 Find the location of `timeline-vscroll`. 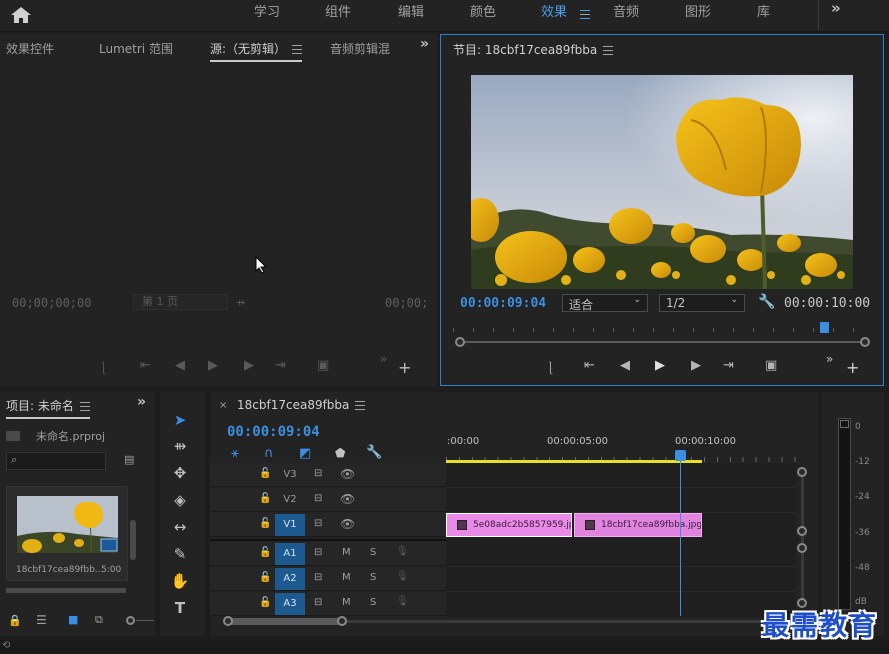

timeline-vscroll is located at coordinates (802, 537).